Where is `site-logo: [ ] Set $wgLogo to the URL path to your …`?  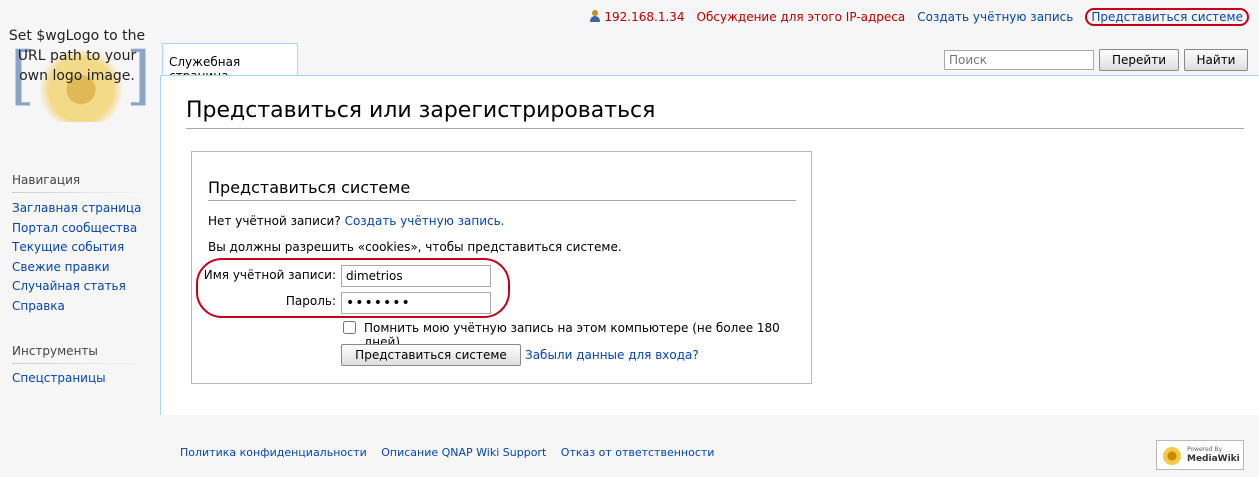
site-logo: [ ] Set $wgLogo to the URL path to your … is located at coordinates (81, 77).